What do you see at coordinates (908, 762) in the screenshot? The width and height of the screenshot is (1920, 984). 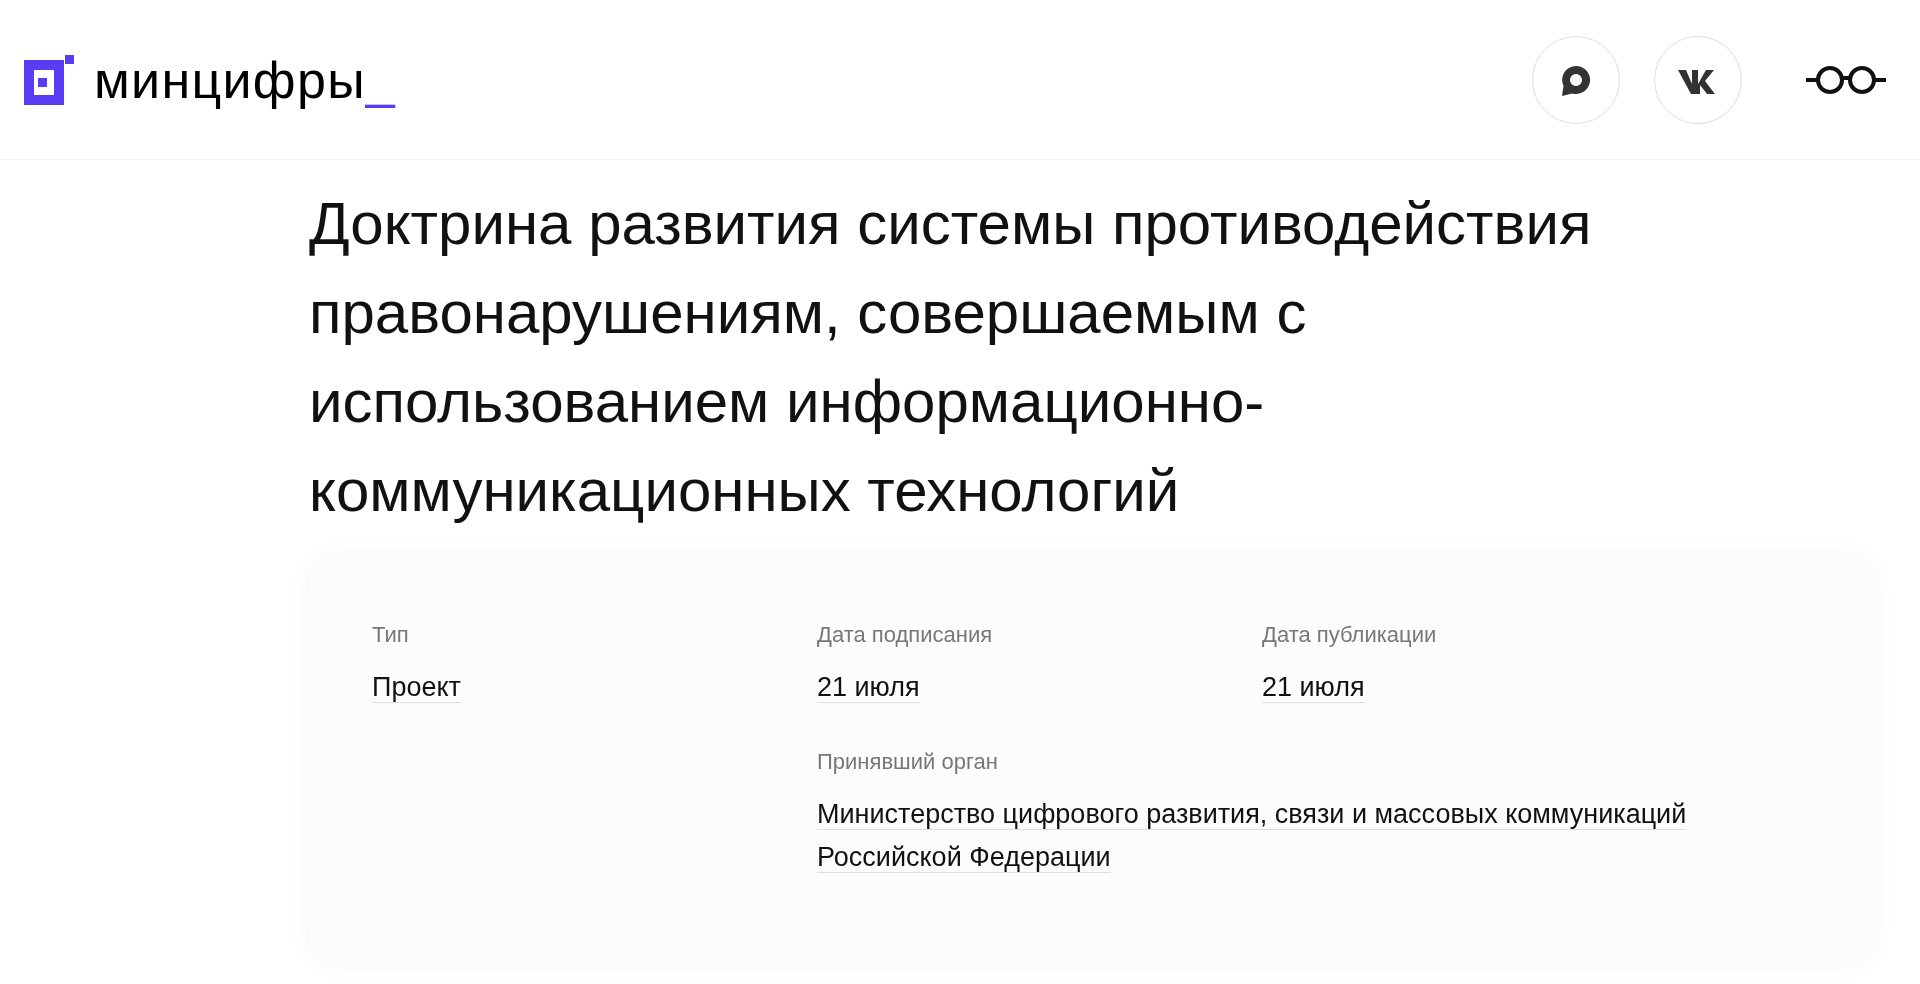 I see `field-label: Принявший орган` at bounding box center [908, 762].